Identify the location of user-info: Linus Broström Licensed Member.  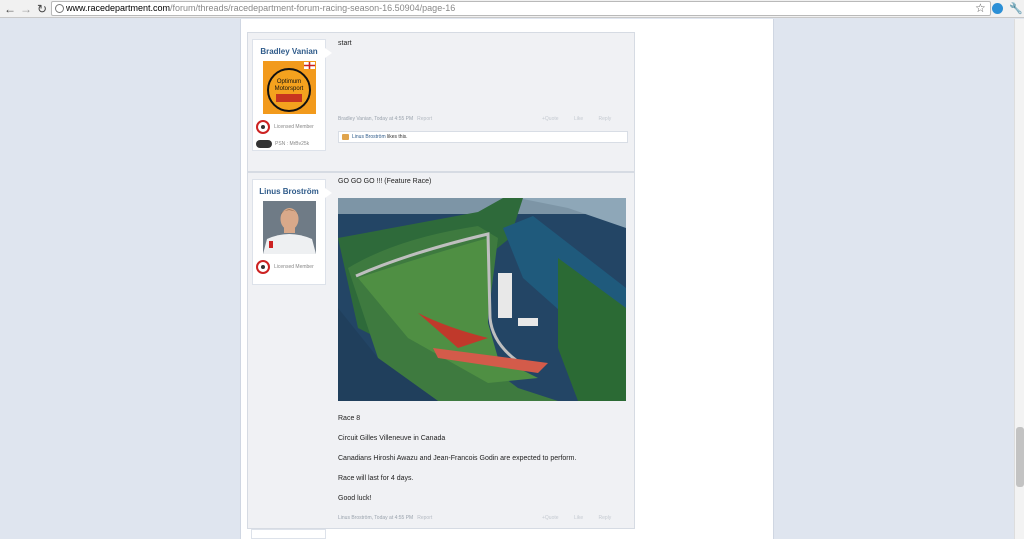
(292, 232).